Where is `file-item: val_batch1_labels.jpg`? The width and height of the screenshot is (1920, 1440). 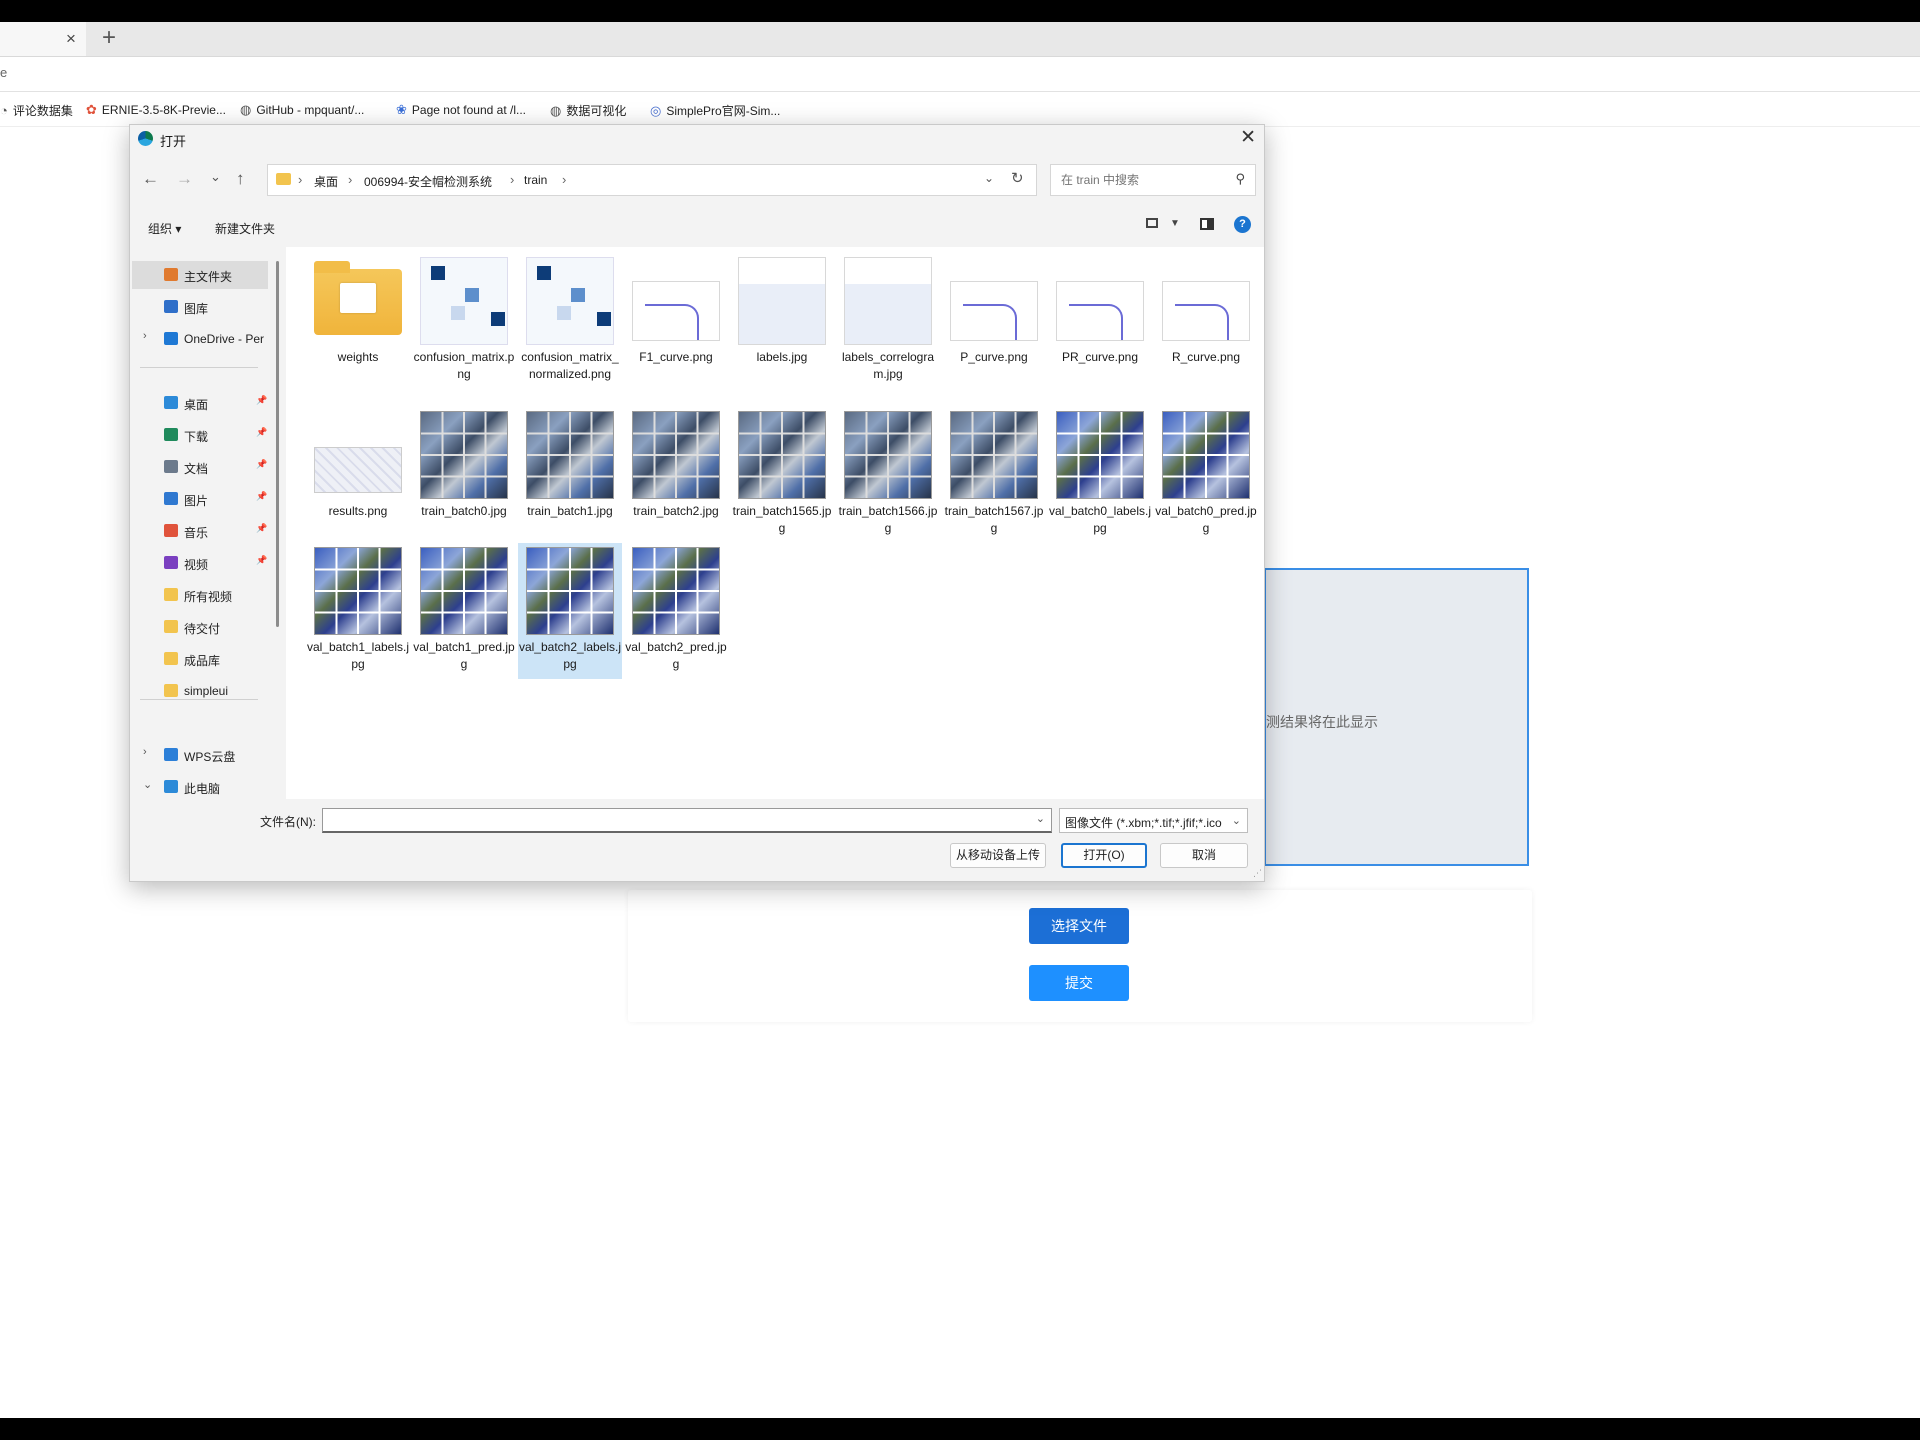
file-item: val_batch1_labels.jpg is located at coordinates (358, 611).